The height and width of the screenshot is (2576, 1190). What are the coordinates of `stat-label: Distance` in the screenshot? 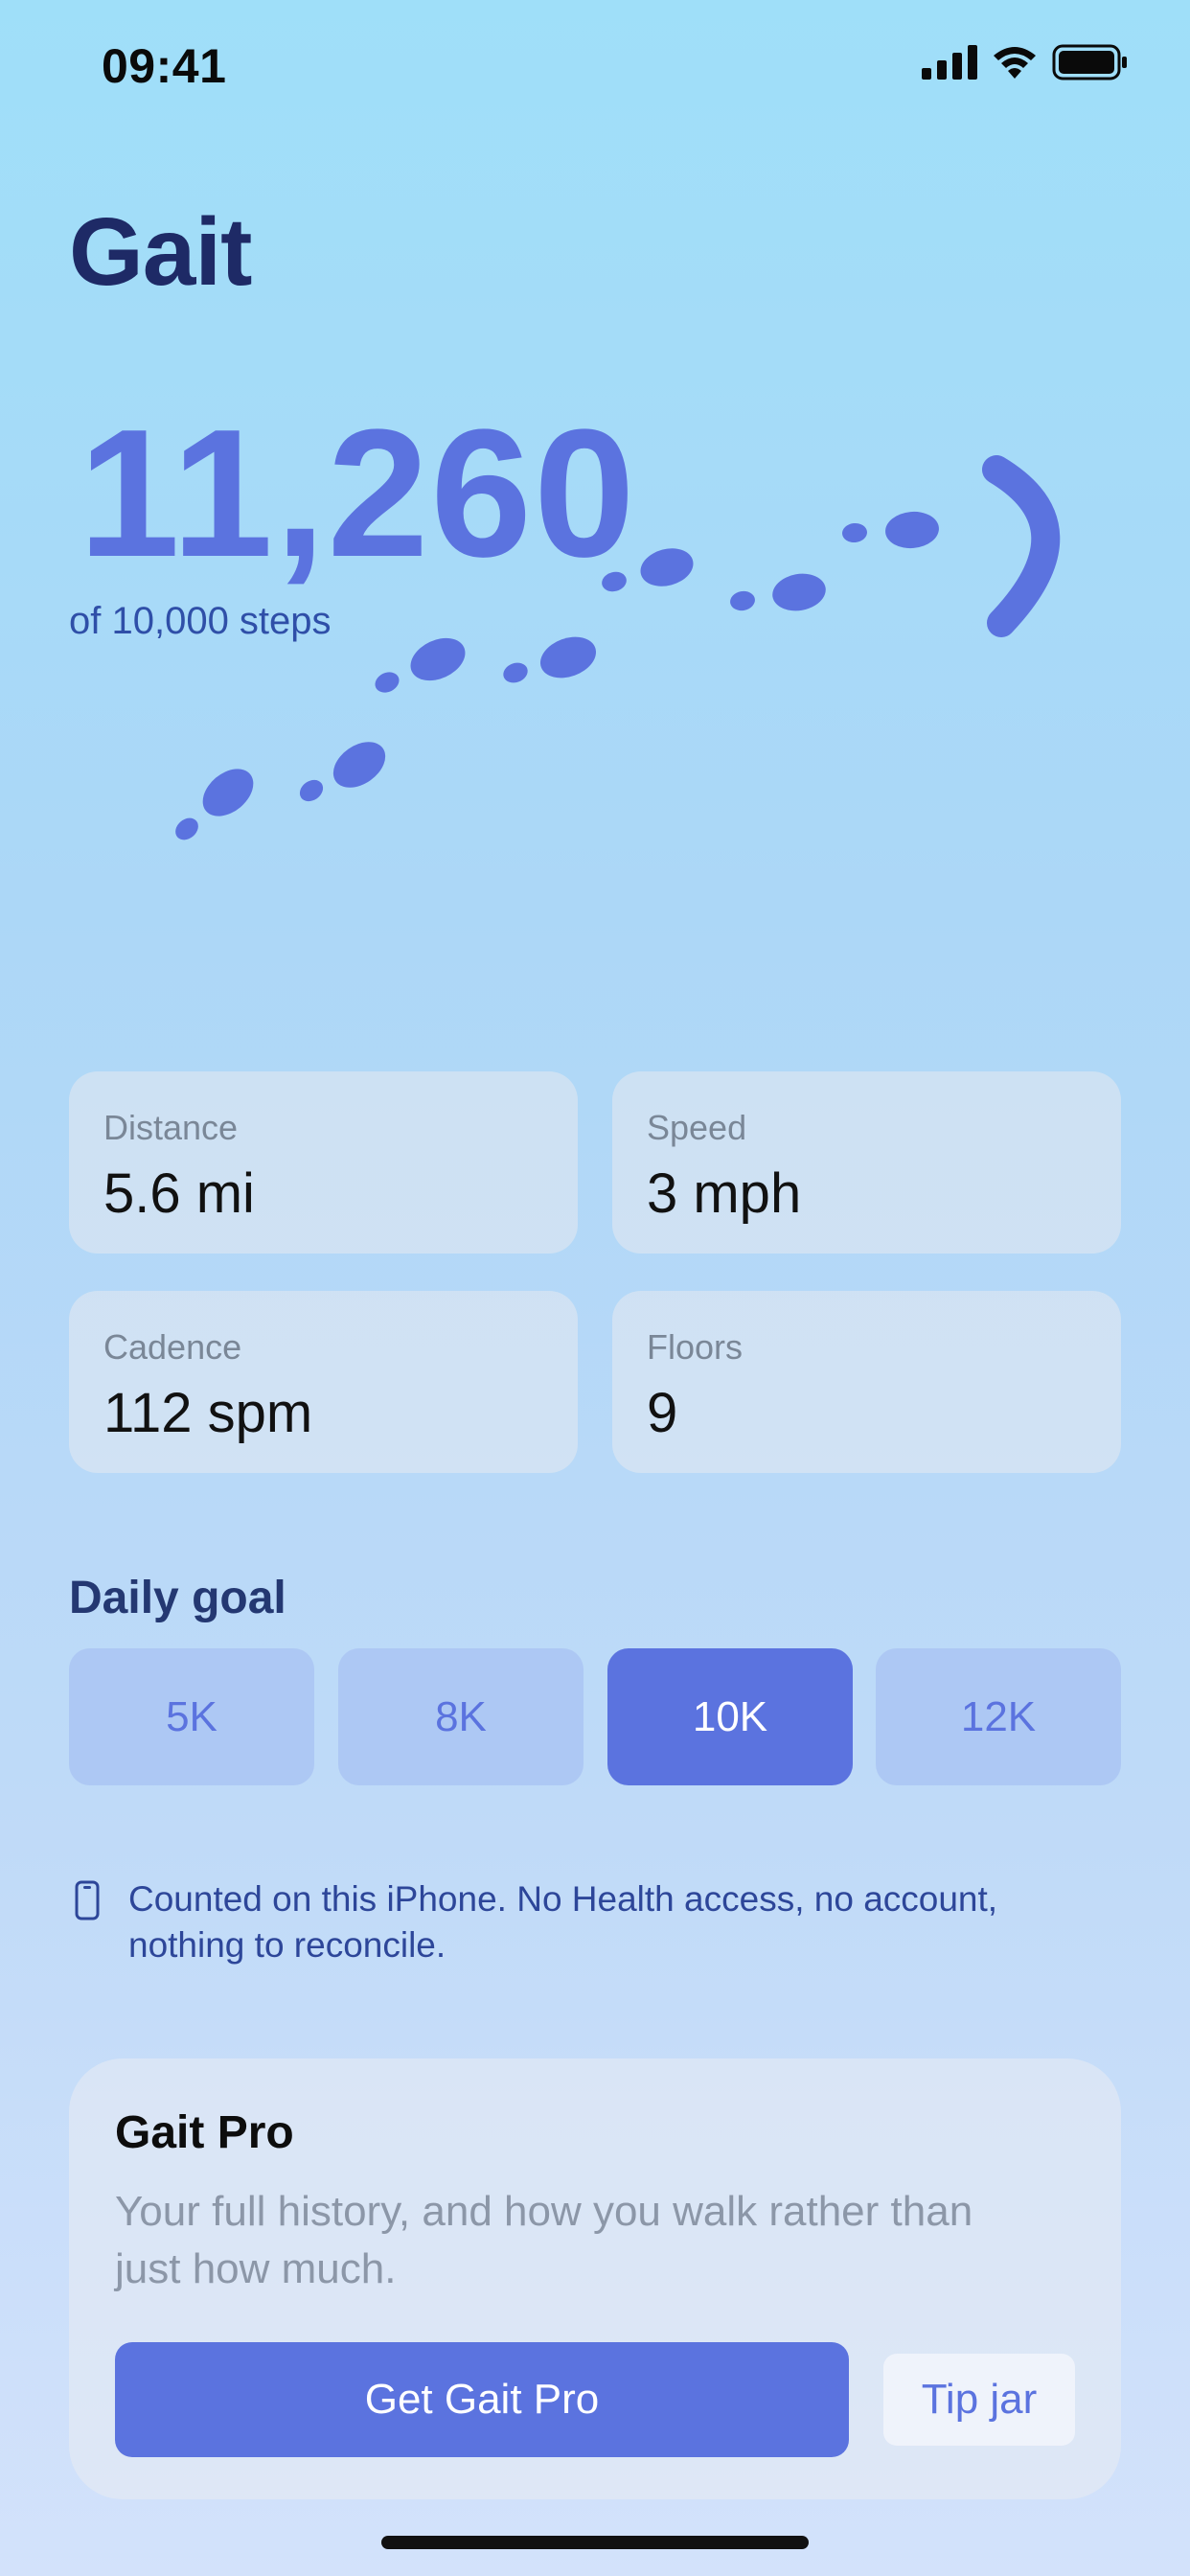 It's located at (171, 1127).